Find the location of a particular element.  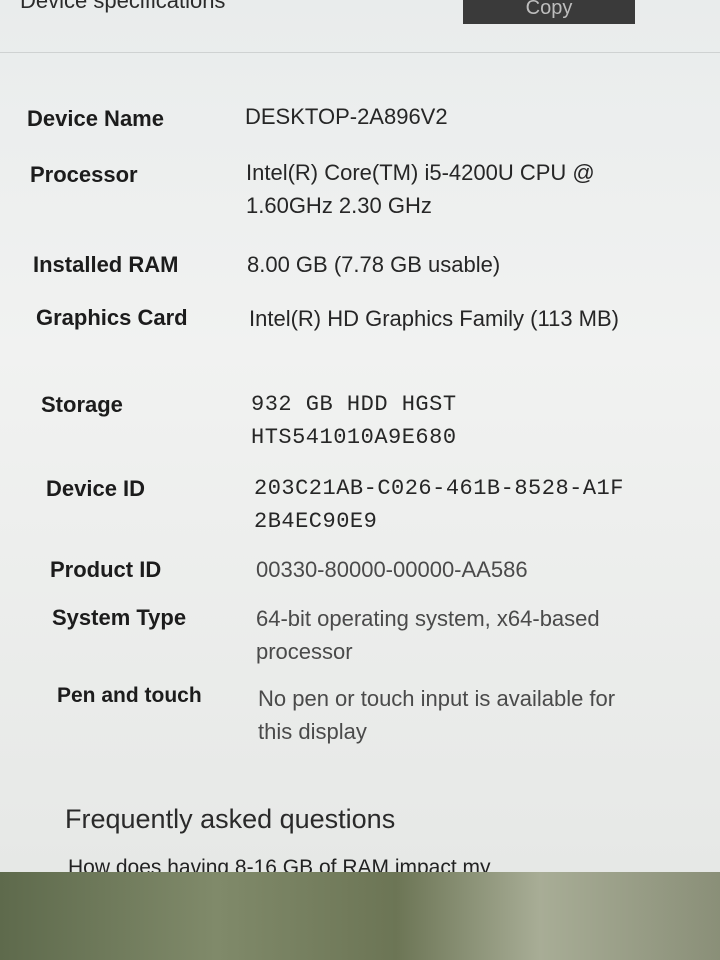

section-header: Device specifications Copy is located at coordinates (360, 26).